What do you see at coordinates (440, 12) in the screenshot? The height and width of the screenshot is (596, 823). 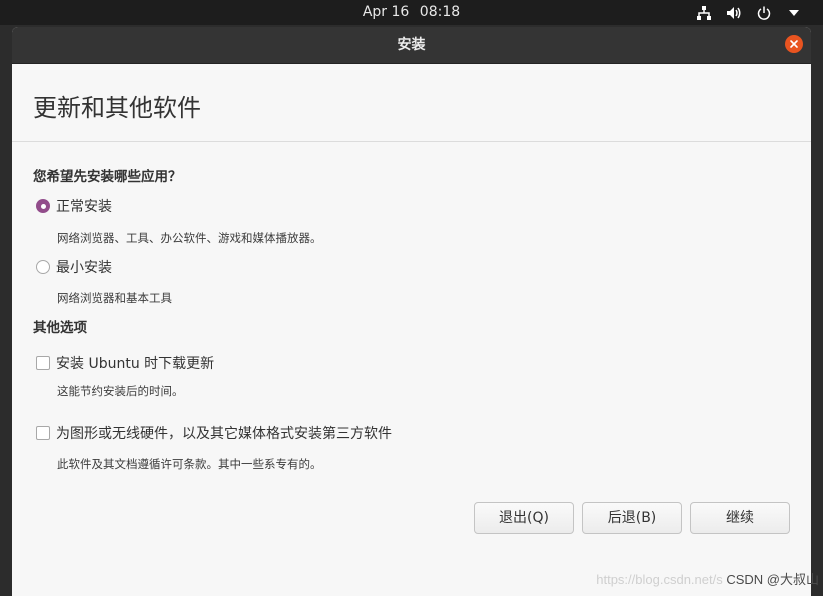 I see `clock-time: 08:18` at bounding box center [440, 12].